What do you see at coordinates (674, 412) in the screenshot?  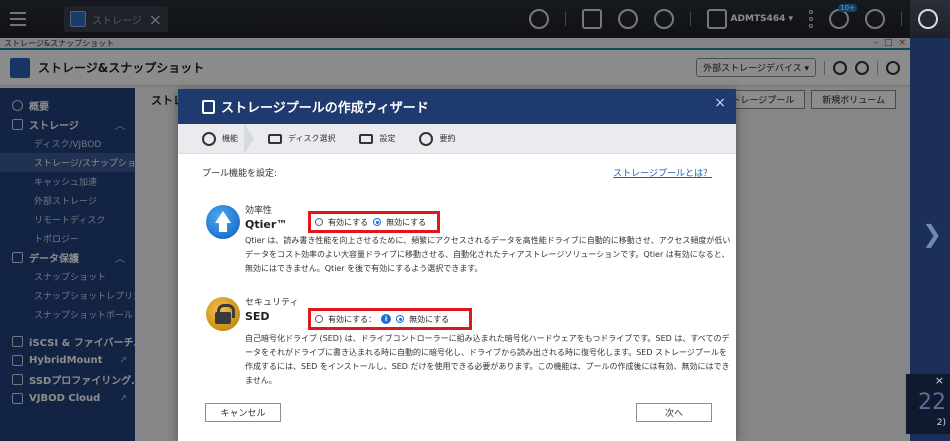 I see `next-button: 次へ` at bounding box center [674, 412].